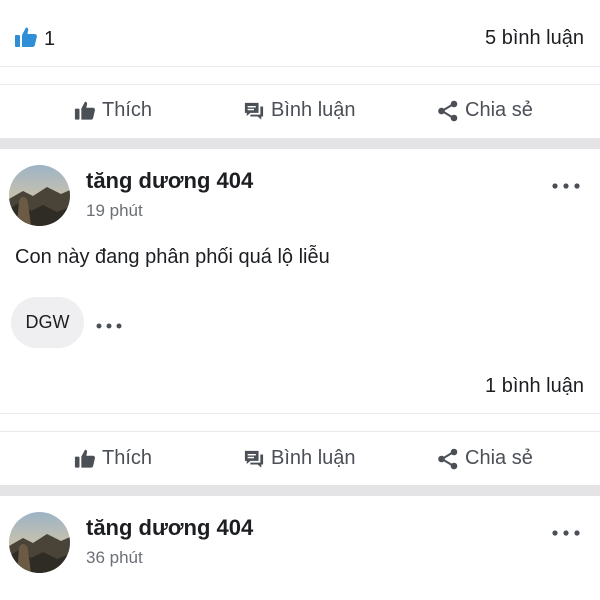 Image resolution: width=600 pixels, height=600 pixels. Describe the element at coordinates (172, 257) in the screenshot. I see `post-text: Con này đang phân phối quá lộ liễu` at that location.